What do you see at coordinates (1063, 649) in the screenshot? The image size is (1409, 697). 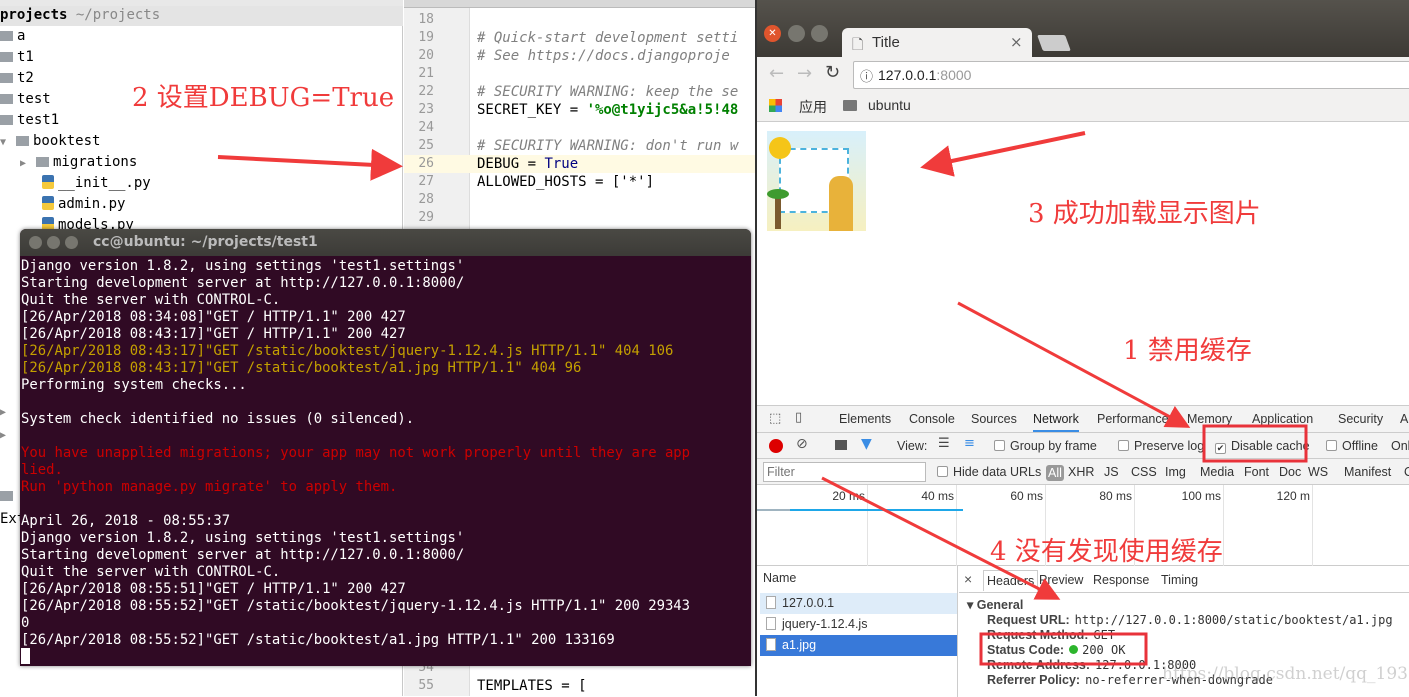 I see `highlight-status-code` at bounding box center [1063, 649].